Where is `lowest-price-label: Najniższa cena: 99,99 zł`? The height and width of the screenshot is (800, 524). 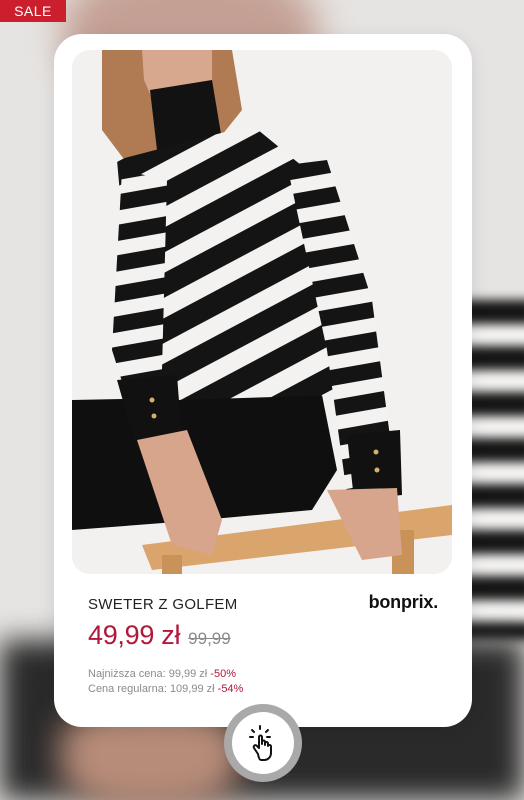 lowest-price-label: Najniższa cena: 99,99 zł is located at coordinates (148, 674).